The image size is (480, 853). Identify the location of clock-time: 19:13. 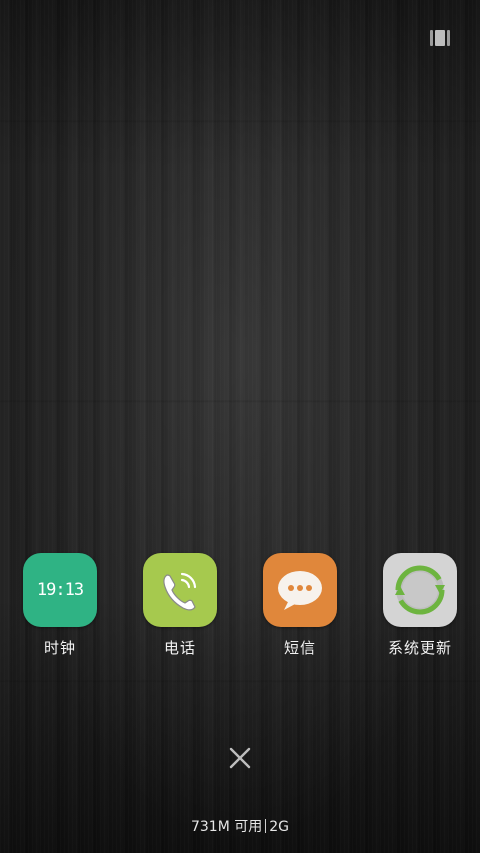
(60, 590).